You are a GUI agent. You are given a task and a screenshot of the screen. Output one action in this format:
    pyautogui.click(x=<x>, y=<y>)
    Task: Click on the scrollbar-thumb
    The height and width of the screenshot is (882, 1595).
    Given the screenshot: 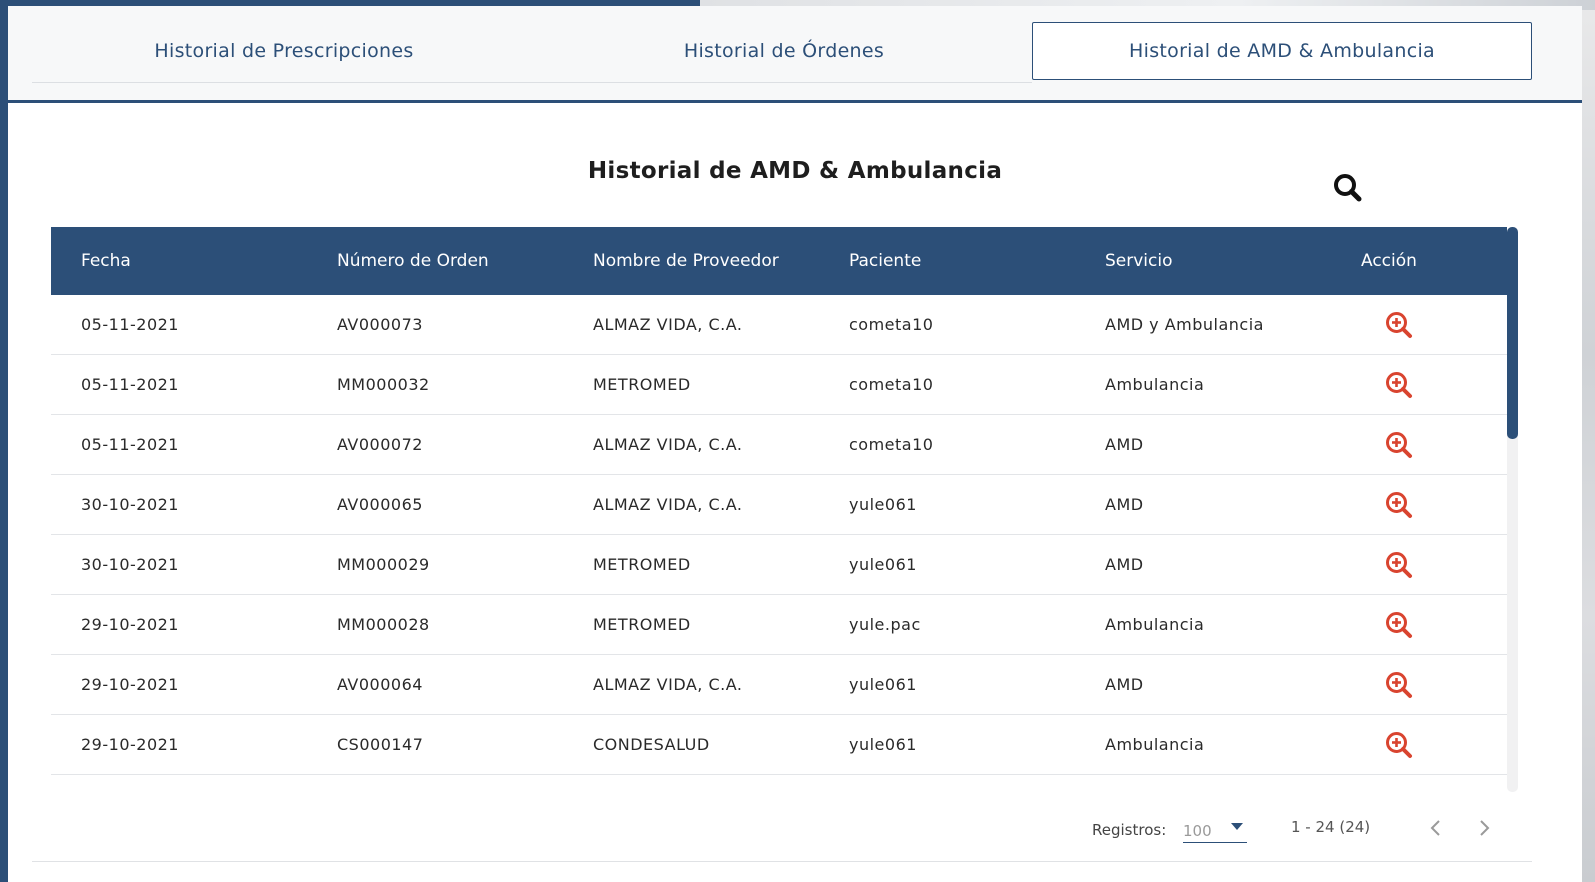 What is the action you would take?
    pyautogui.click(x=1512, y=333)
    